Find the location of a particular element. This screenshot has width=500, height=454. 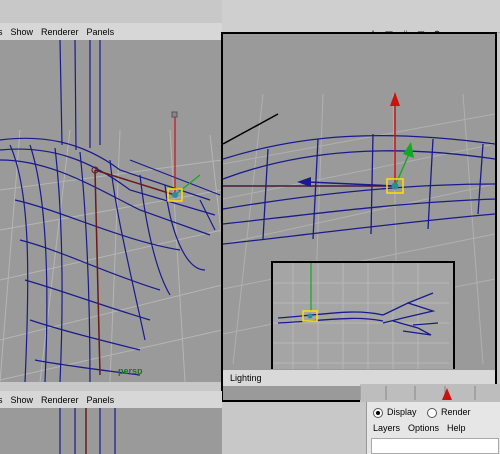

radio-render: Render is located at coordinates (449, 412).